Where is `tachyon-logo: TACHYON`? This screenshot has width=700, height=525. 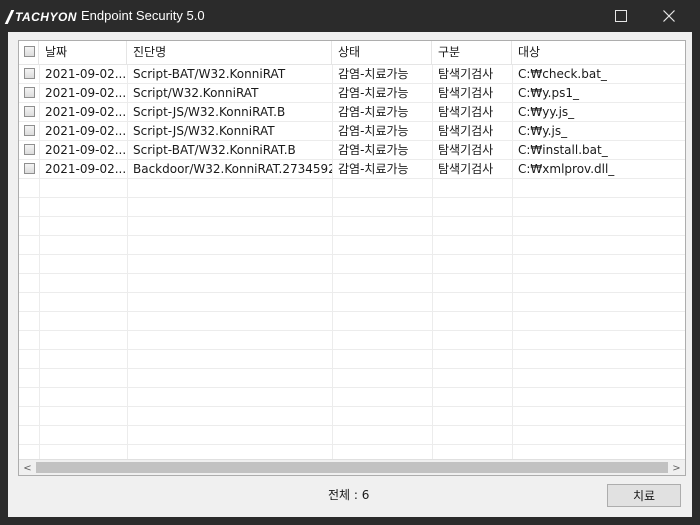
tachyon-logo: TACHYON is located at coordinates (40, 17).